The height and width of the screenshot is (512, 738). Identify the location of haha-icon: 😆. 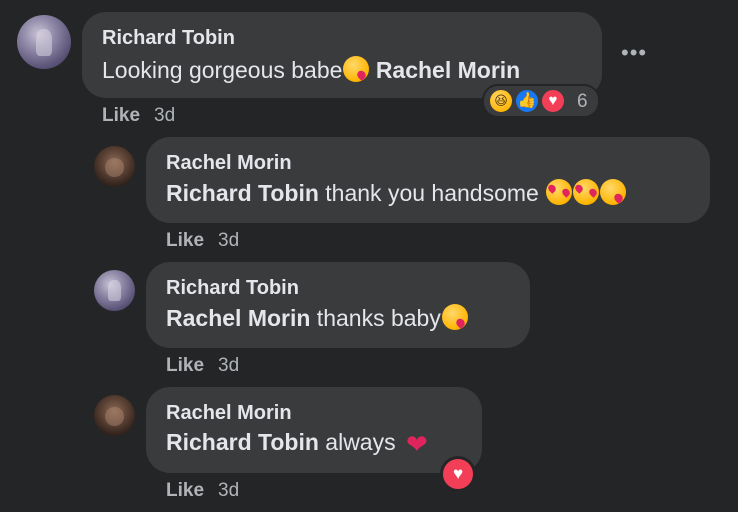
(501, 101).